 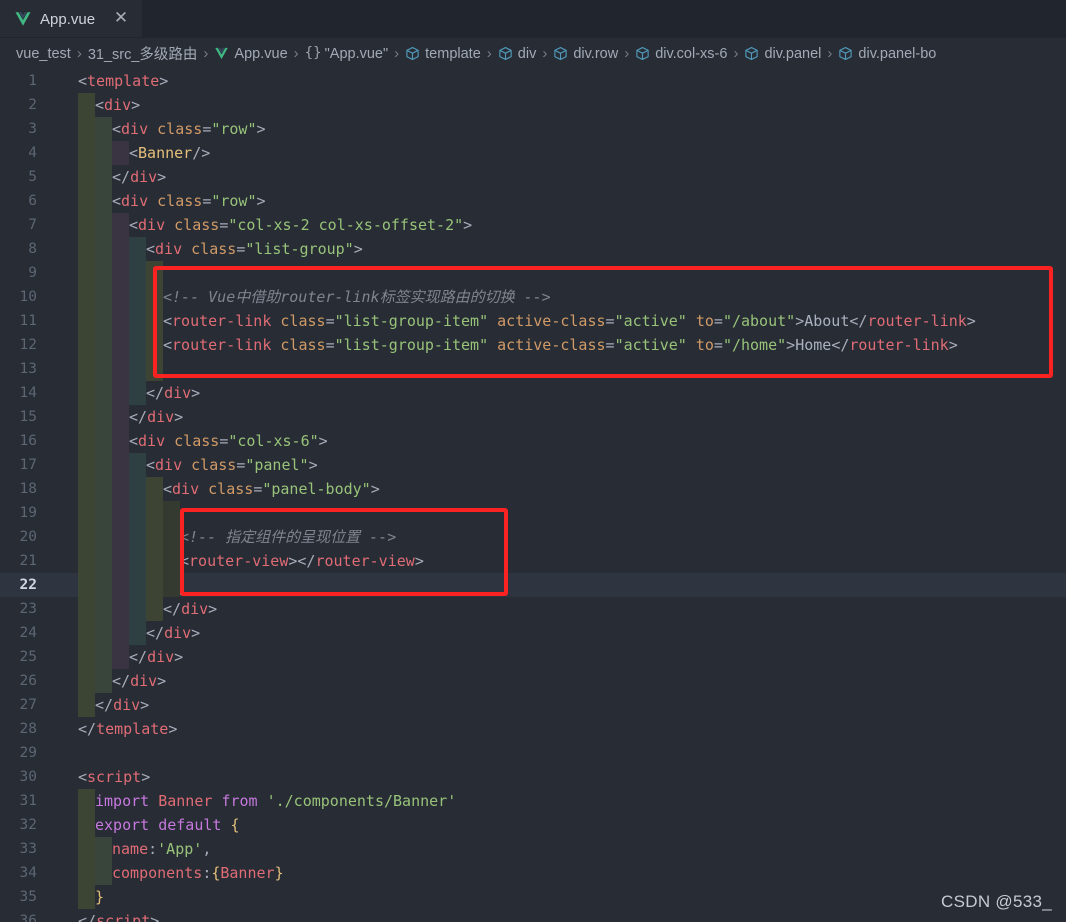 I want to click on code-line: 32 export default {, so click(x=533, y=825).